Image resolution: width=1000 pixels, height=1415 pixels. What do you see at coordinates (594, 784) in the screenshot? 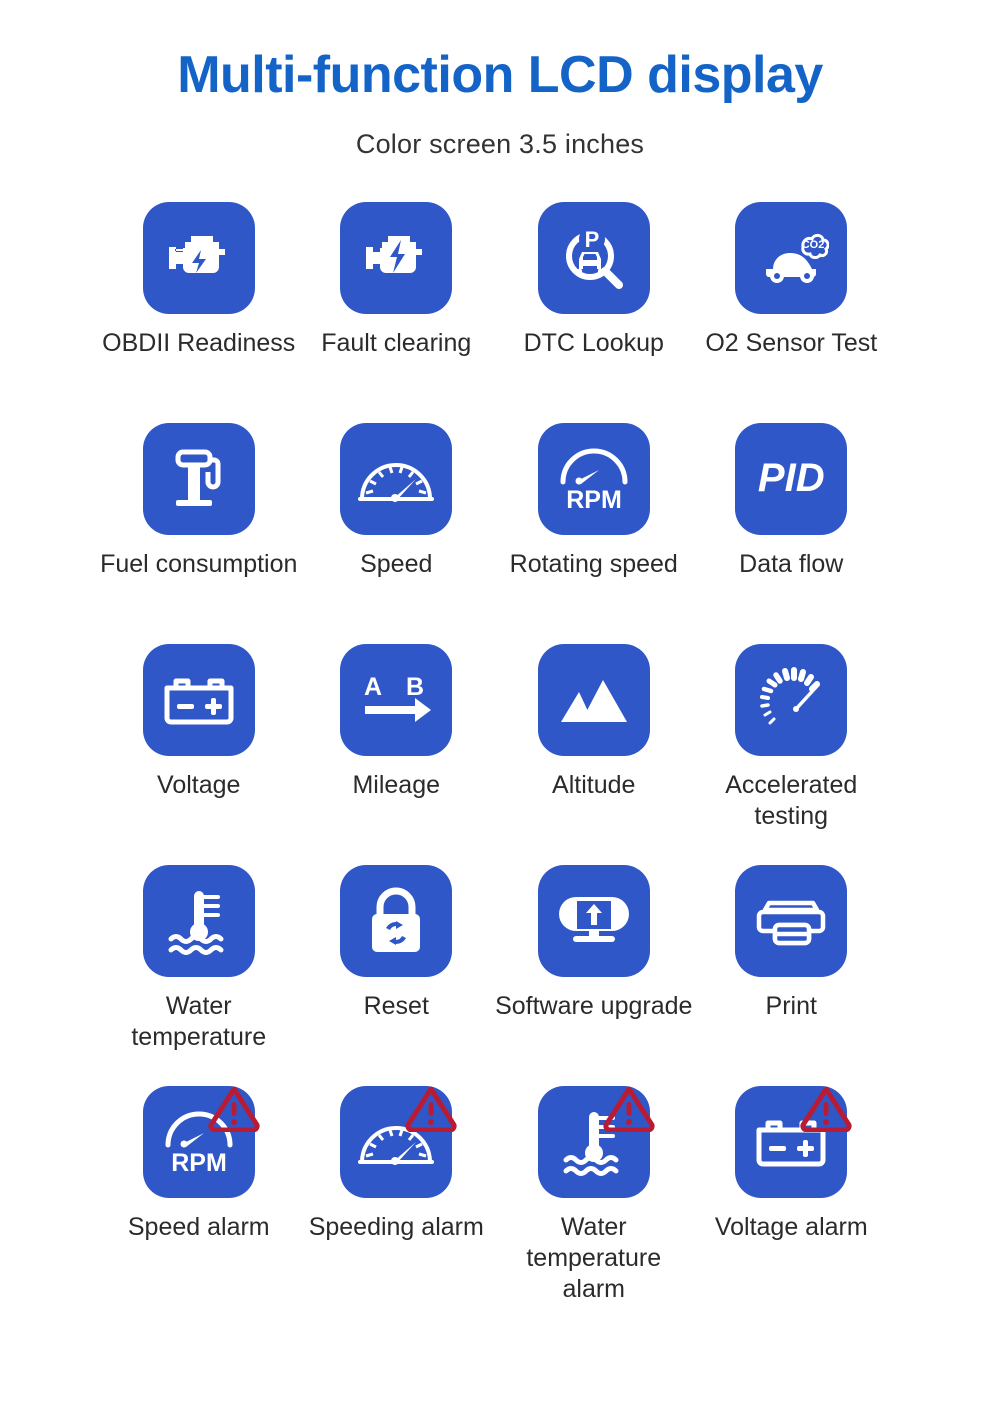
I see `feature-label: Altitude` at bounding box center [594, 784].